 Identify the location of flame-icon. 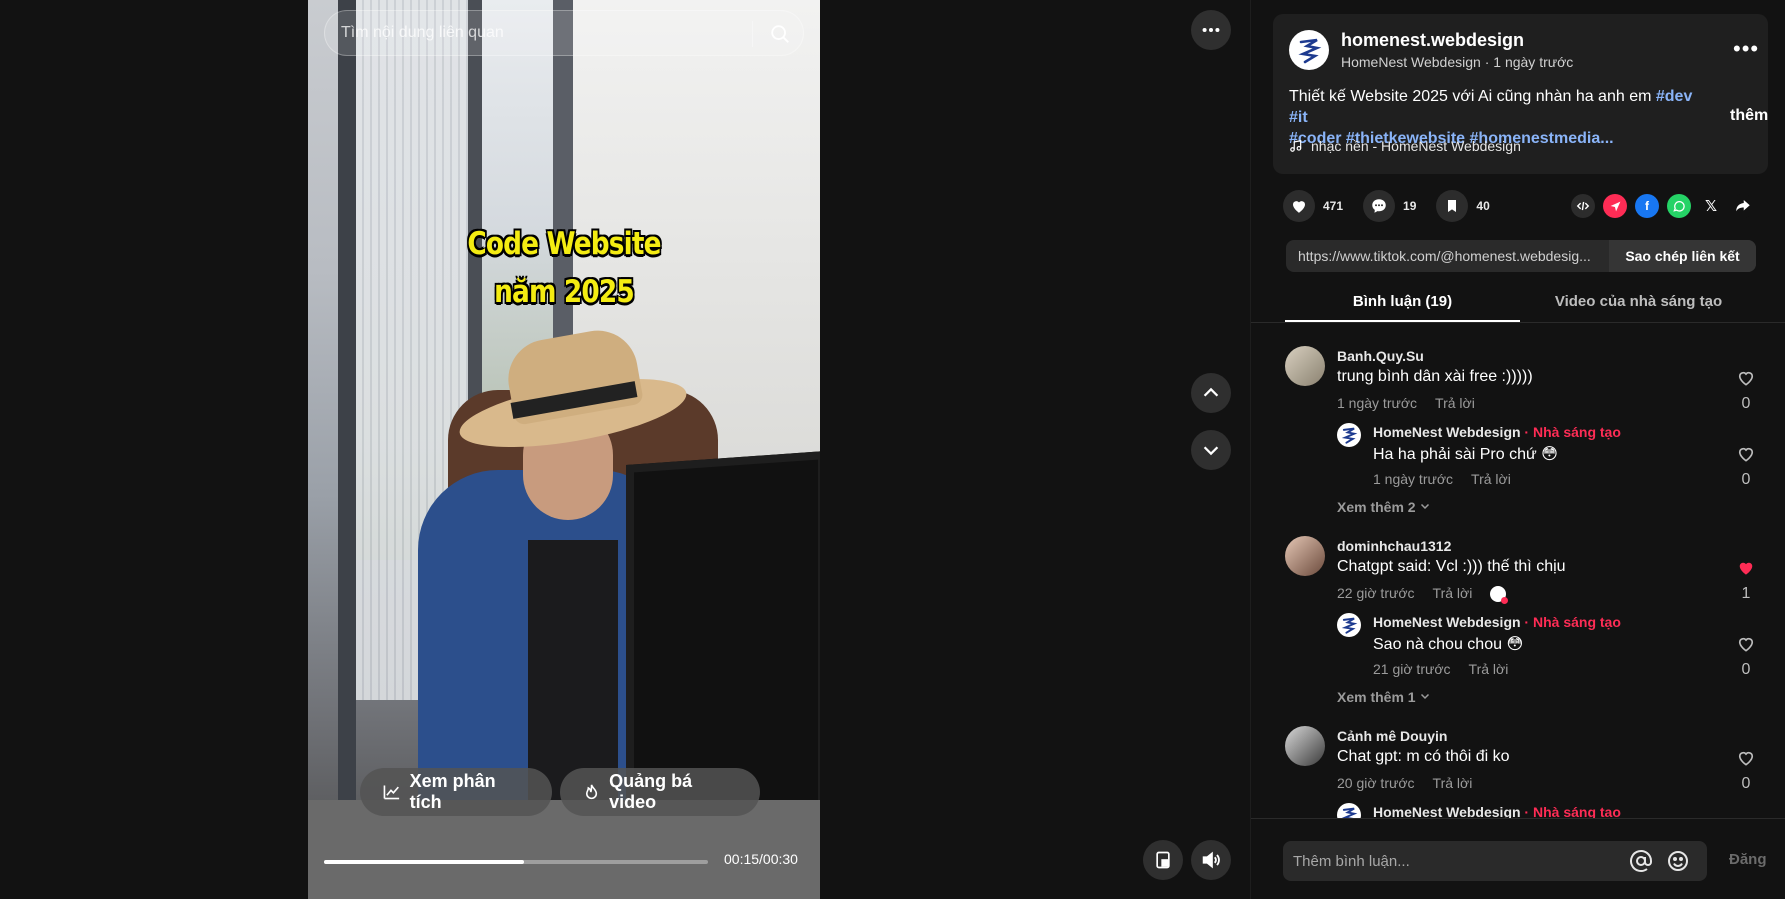
(591, 792).